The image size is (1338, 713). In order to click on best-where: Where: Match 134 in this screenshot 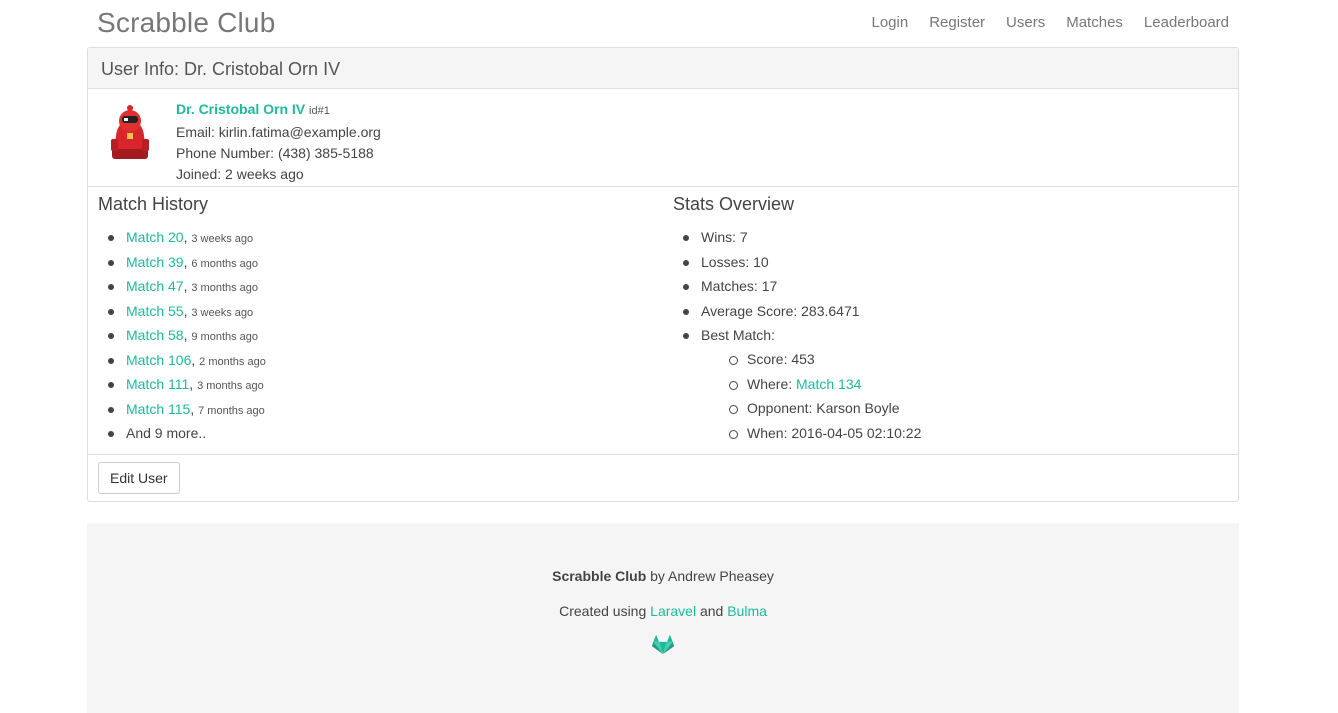, I will do `click(981, 386)`.